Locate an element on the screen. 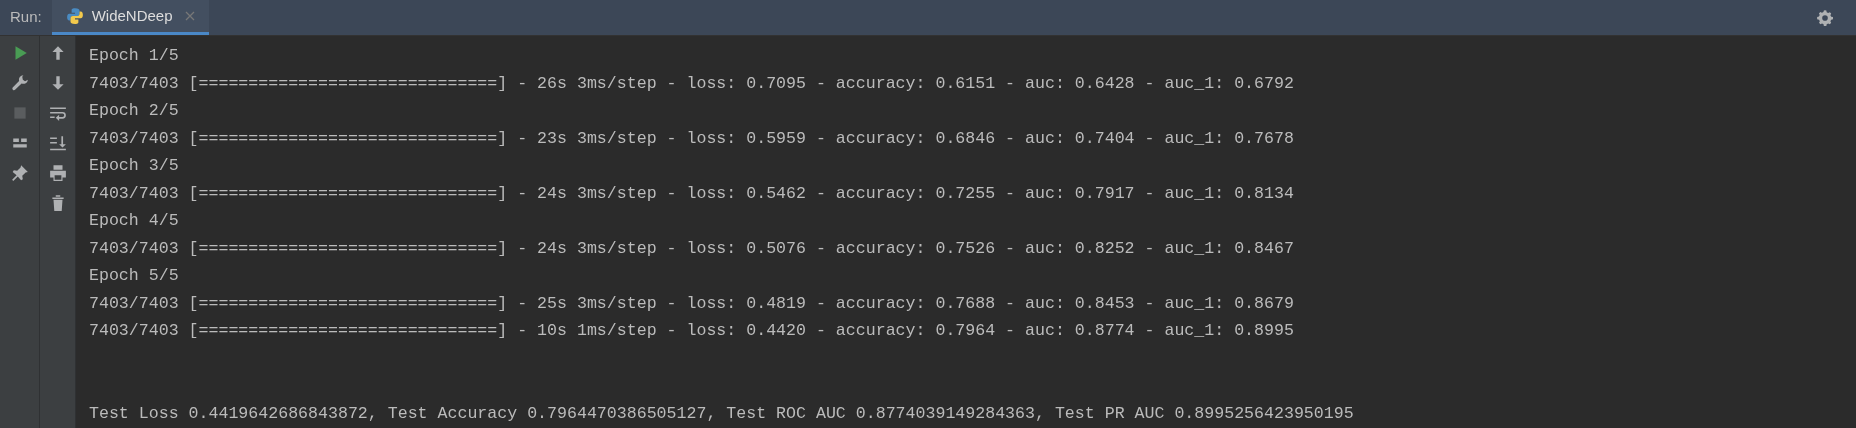 This screenshot has width=1856, height=428. panel-label: Run: is located at coordinates (26, 17).